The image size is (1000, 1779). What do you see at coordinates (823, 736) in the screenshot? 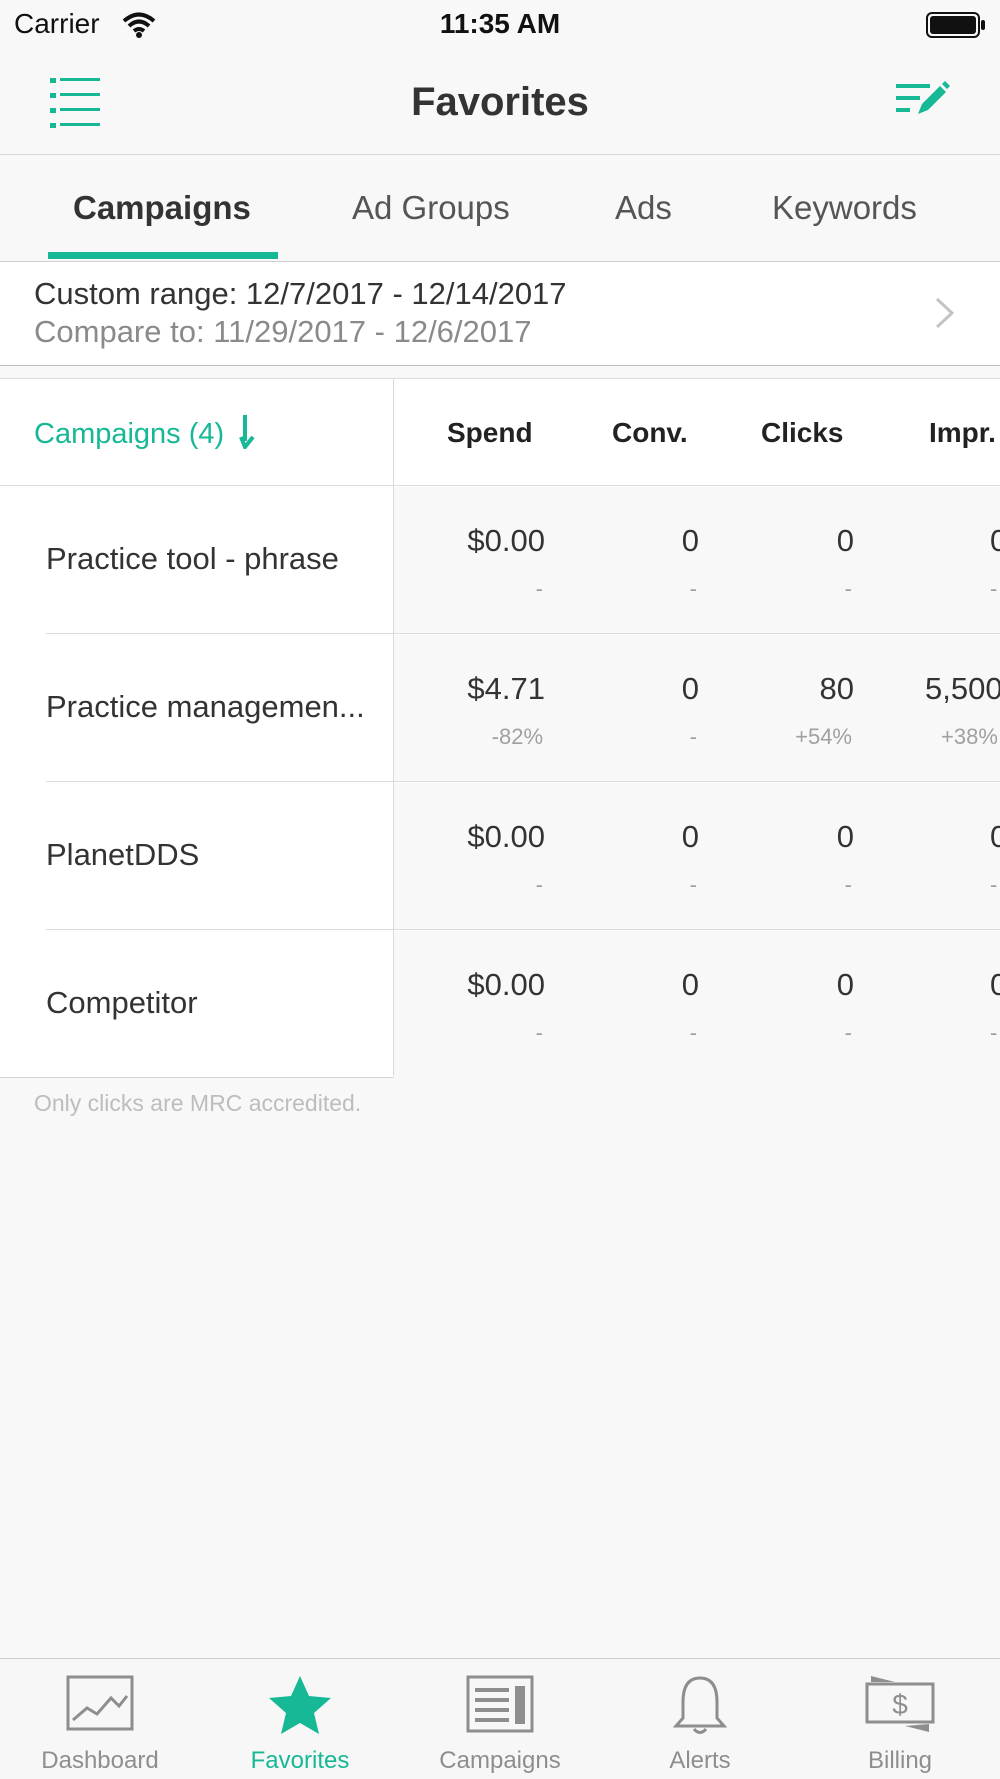
I see `clicks-change: +54%` at bounding box center [823, 736].